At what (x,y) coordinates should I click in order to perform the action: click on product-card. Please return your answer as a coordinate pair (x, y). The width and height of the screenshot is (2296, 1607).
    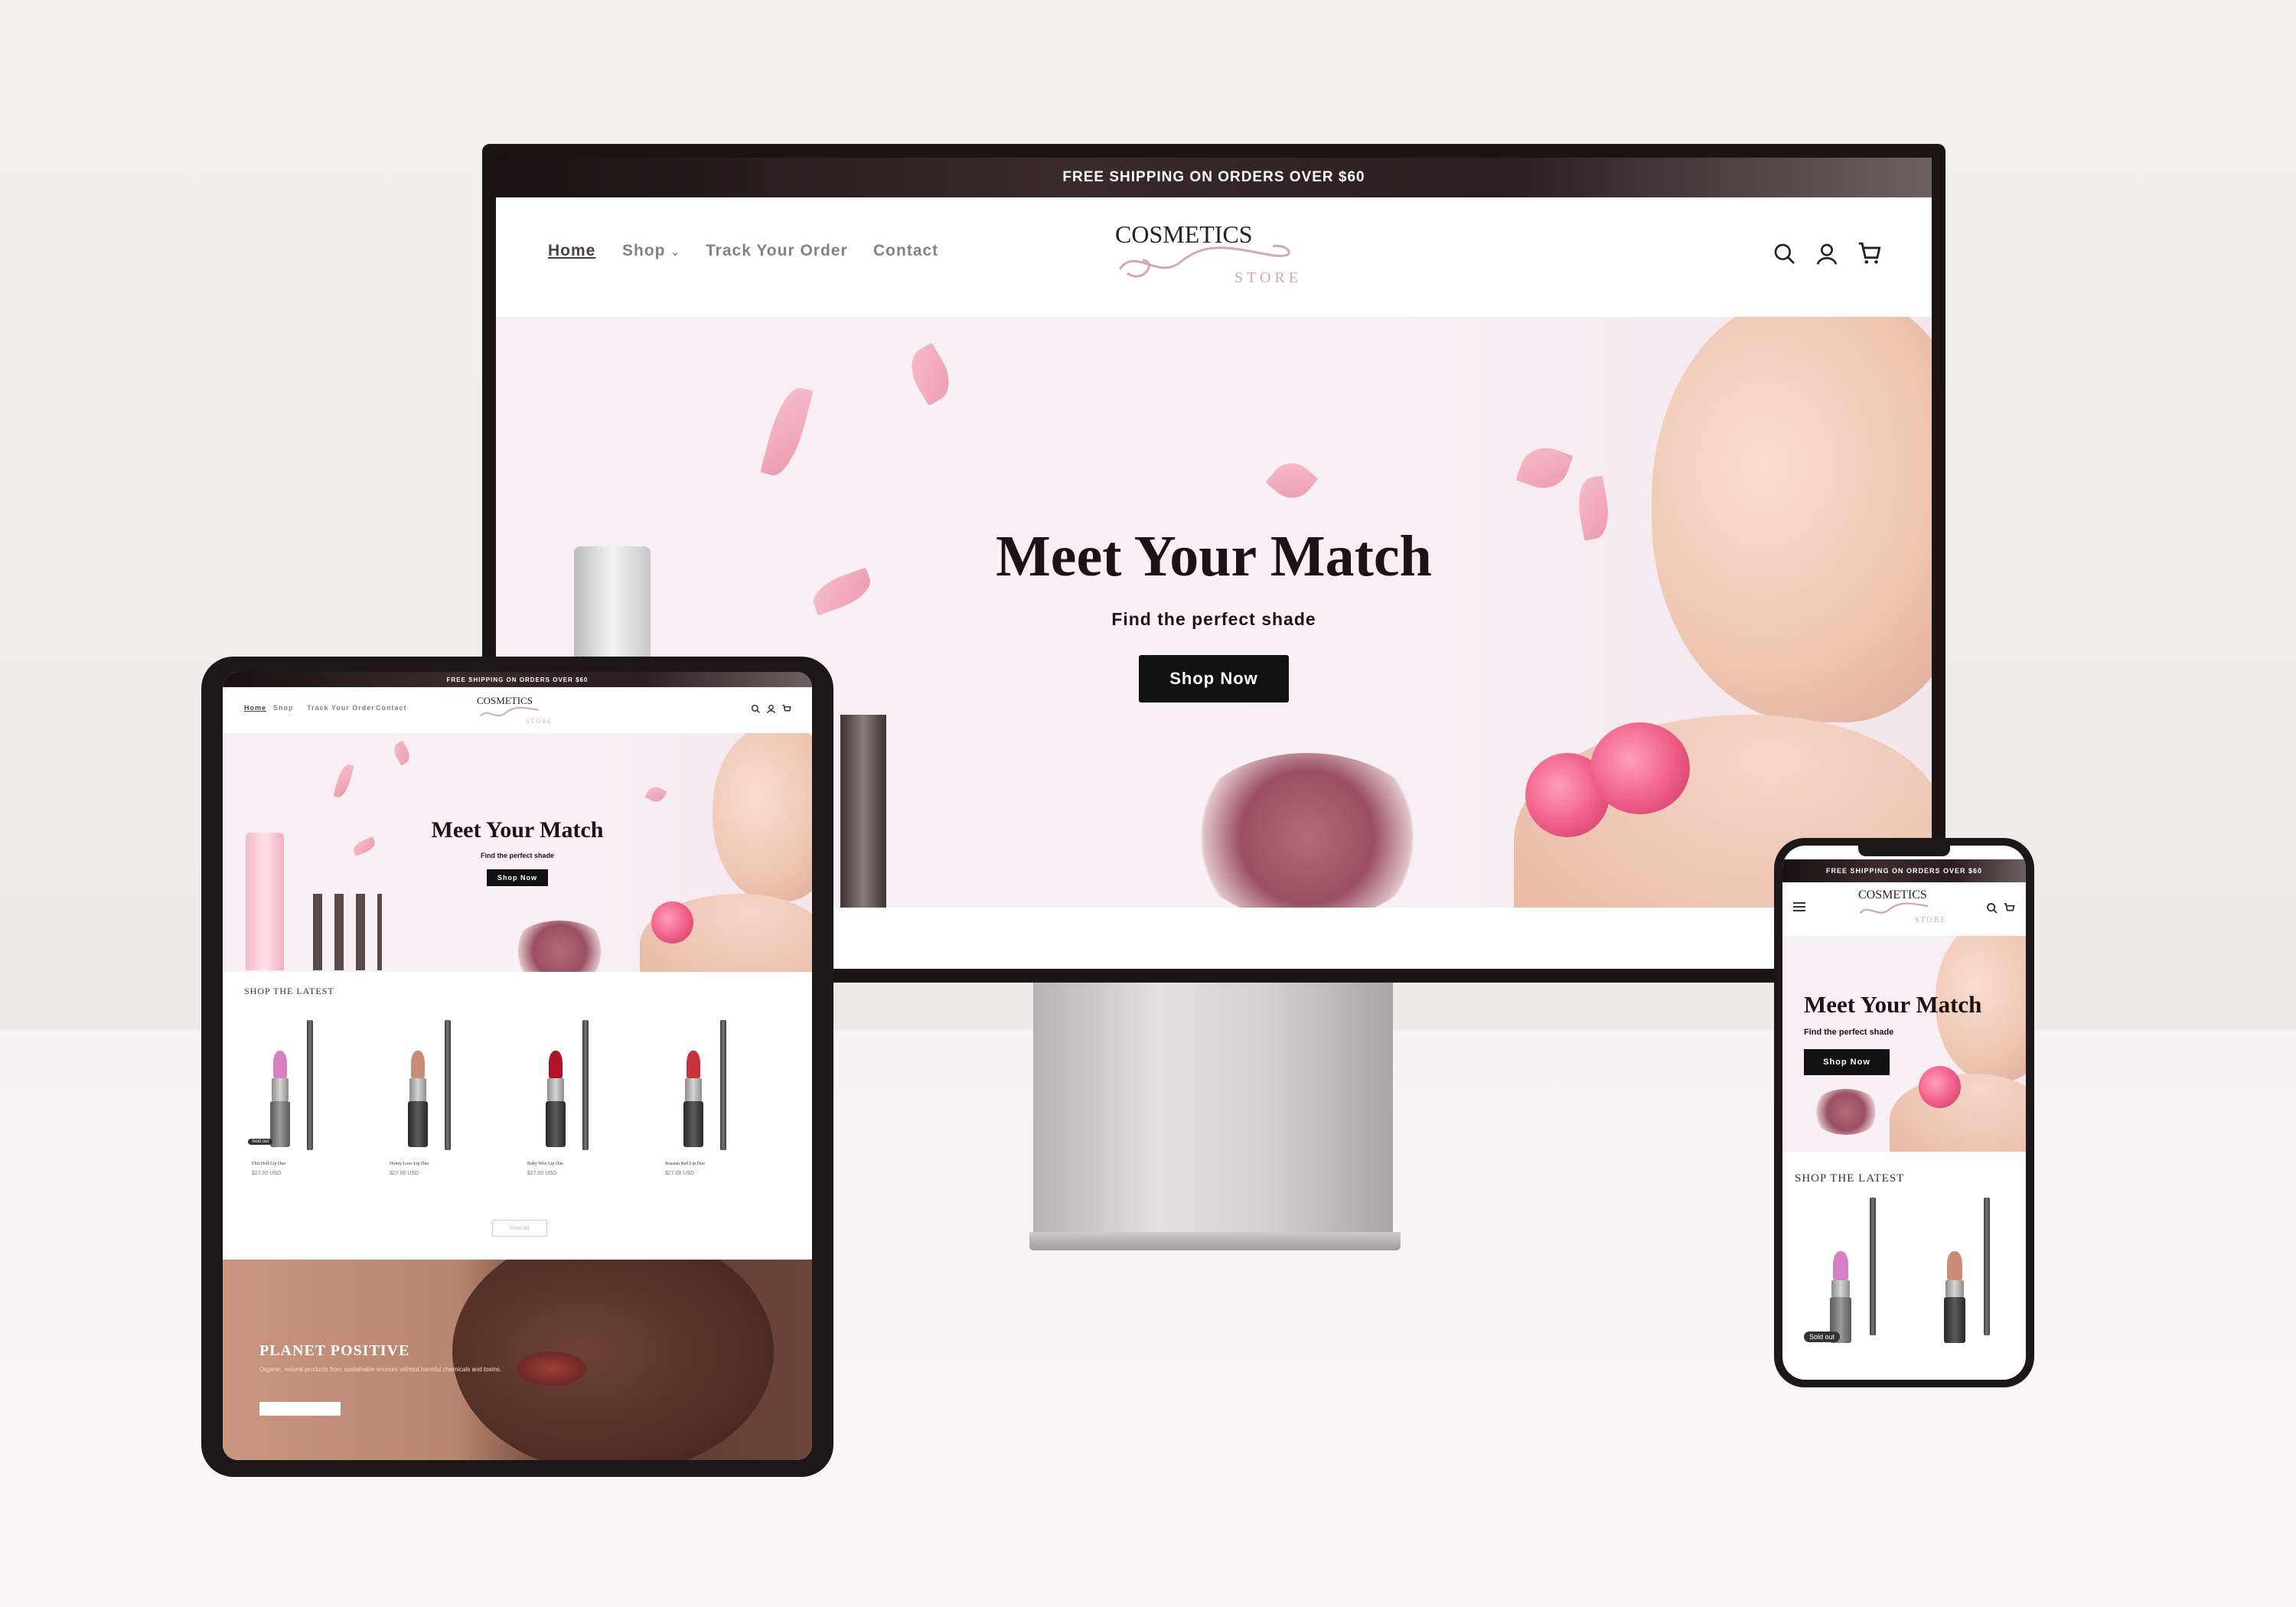
    Looking at the image, I should click on (1962, 1289).